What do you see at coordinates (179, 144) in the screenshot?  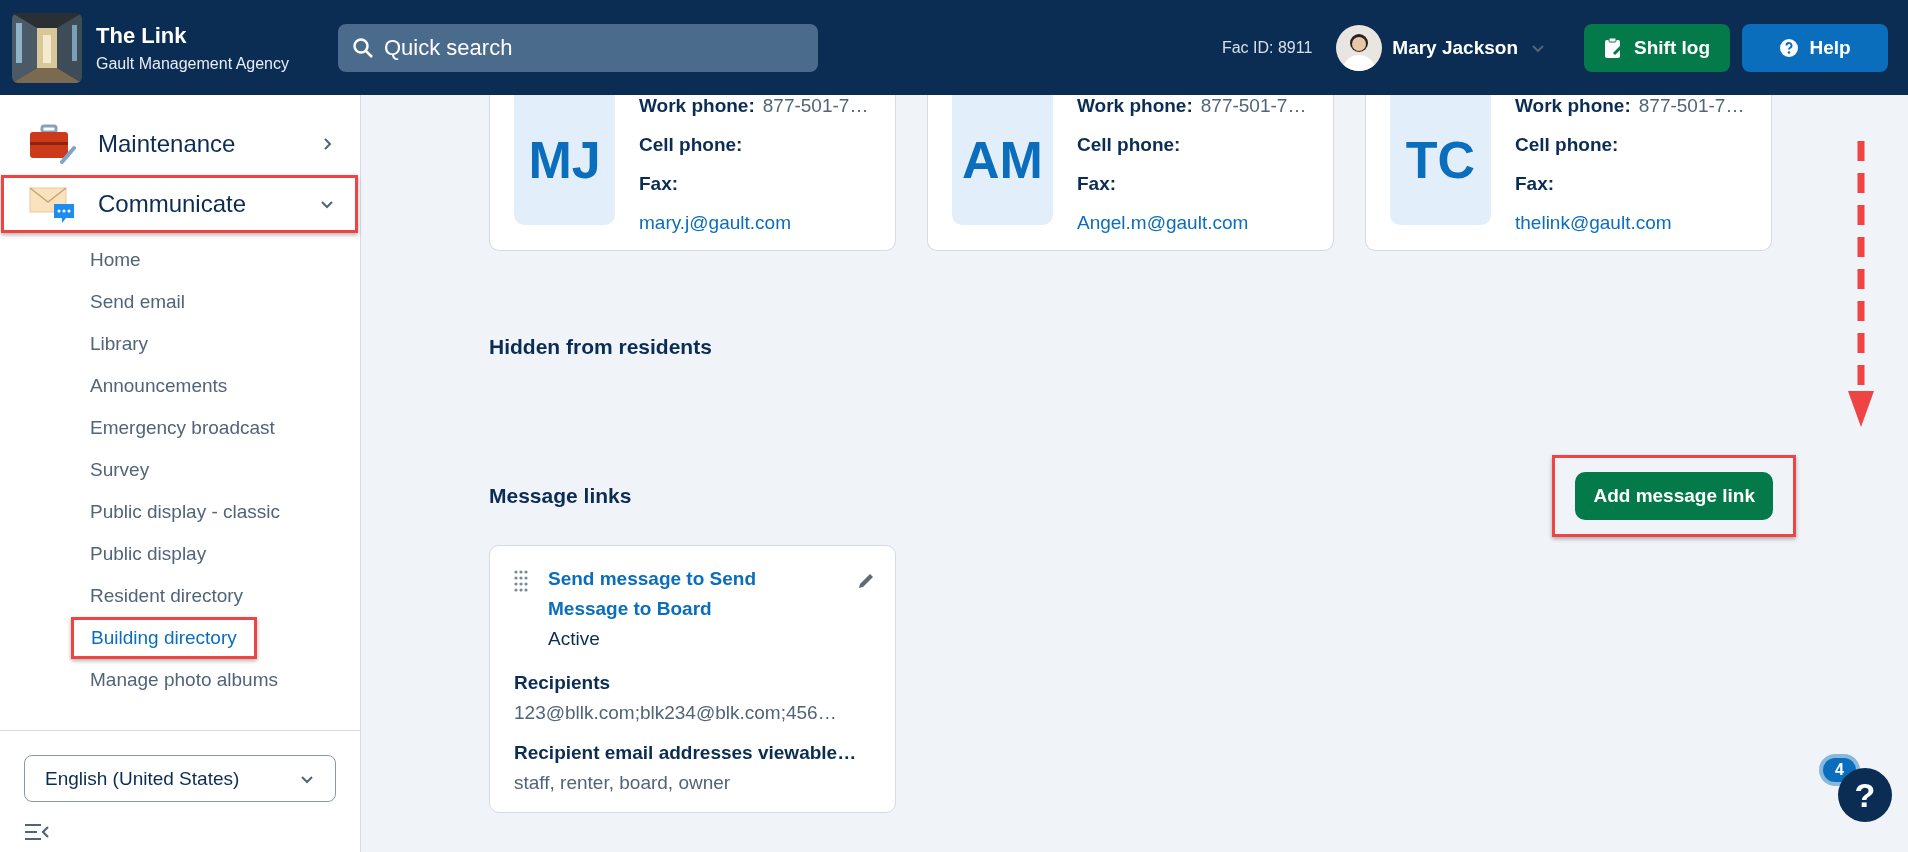 I see `nav-group: Maintenance` at bounding box center [179, 144].